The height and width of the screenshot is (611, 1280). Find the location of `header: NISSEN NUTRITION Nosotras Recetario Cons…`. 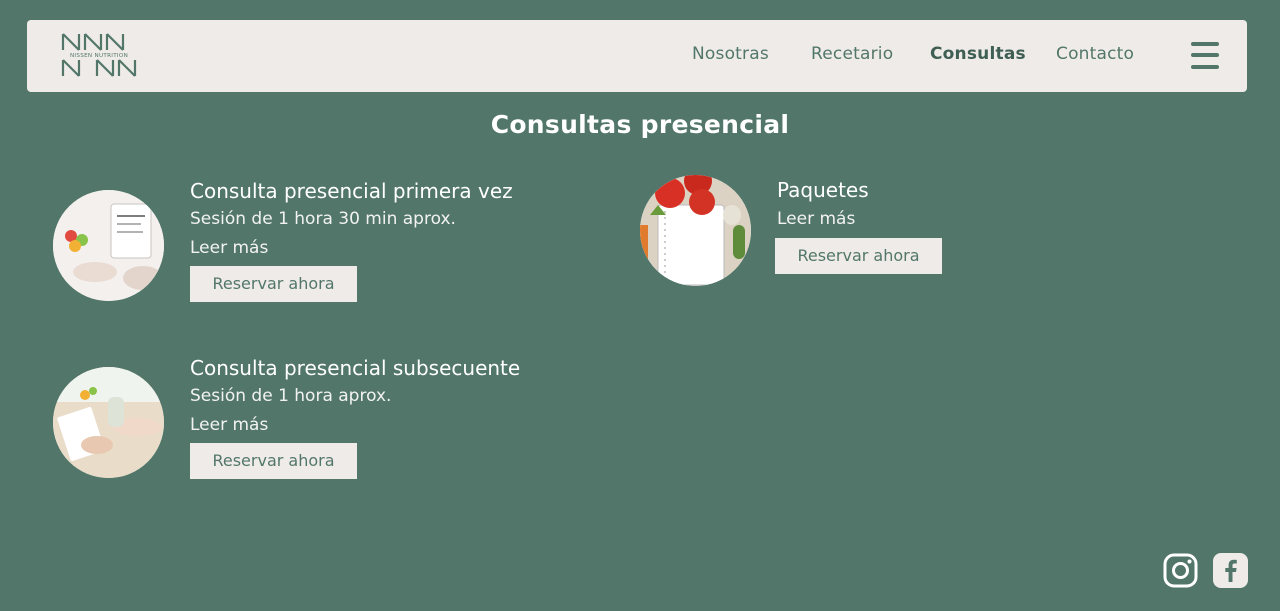

header: NISSEN NUTRITION Nosotras Recetario Cons… is located at coordinates (637, 56).